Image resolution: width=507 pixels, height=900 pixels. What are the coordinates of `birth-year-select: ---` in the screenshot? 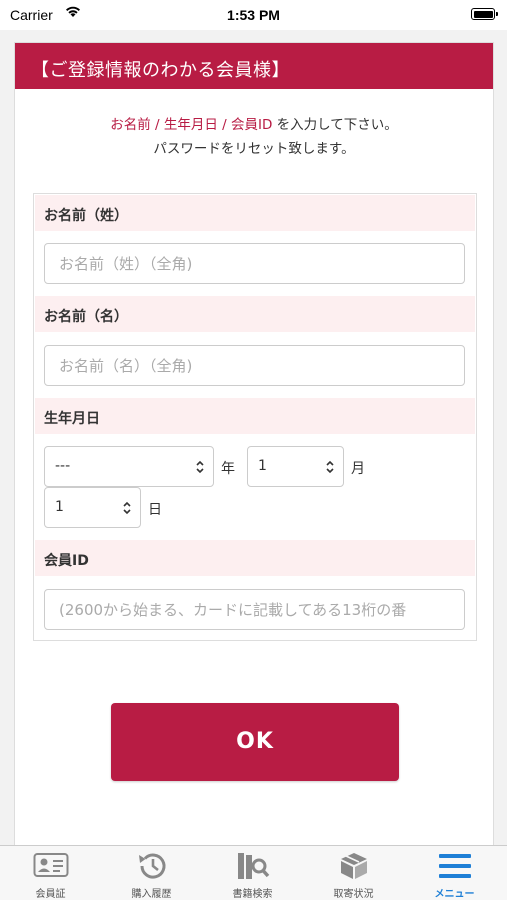 It's located at (129, 466).